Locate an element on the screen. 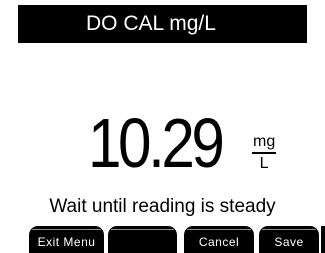  screen-title: DO CAL mg/L is located at coordinates (151, 23).